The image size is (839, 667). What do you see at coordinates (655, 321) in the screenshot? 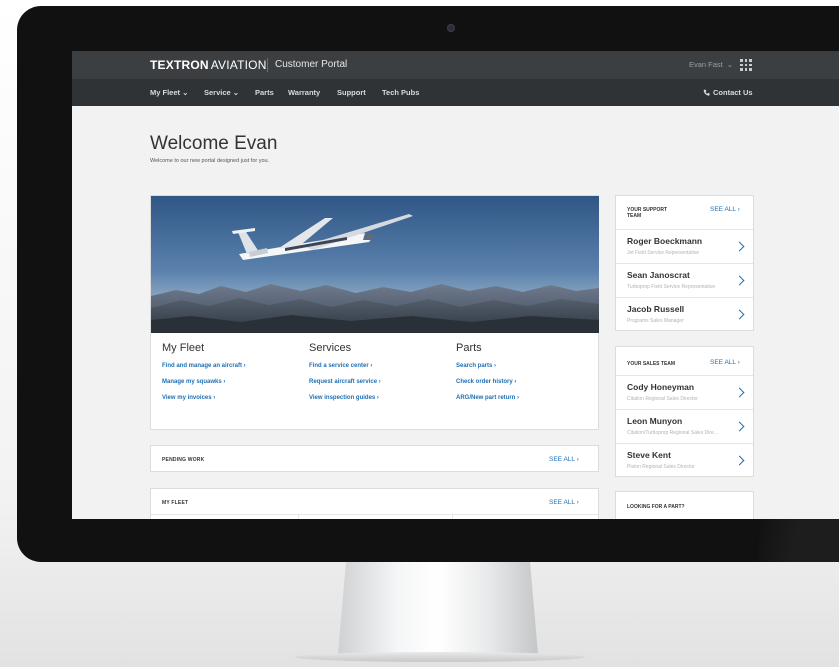
I see `person-role: Programs Sales Manager` at bounding box center [655, 321].